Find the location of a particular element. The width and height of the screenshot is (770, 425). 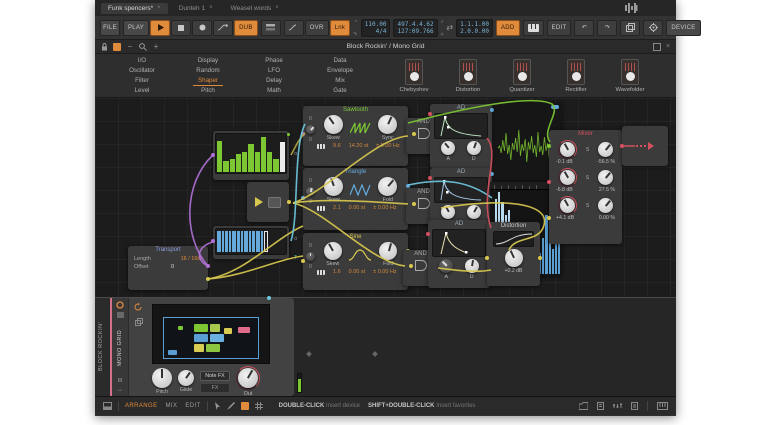

gates-input-port is located at coordinates (213, 241).